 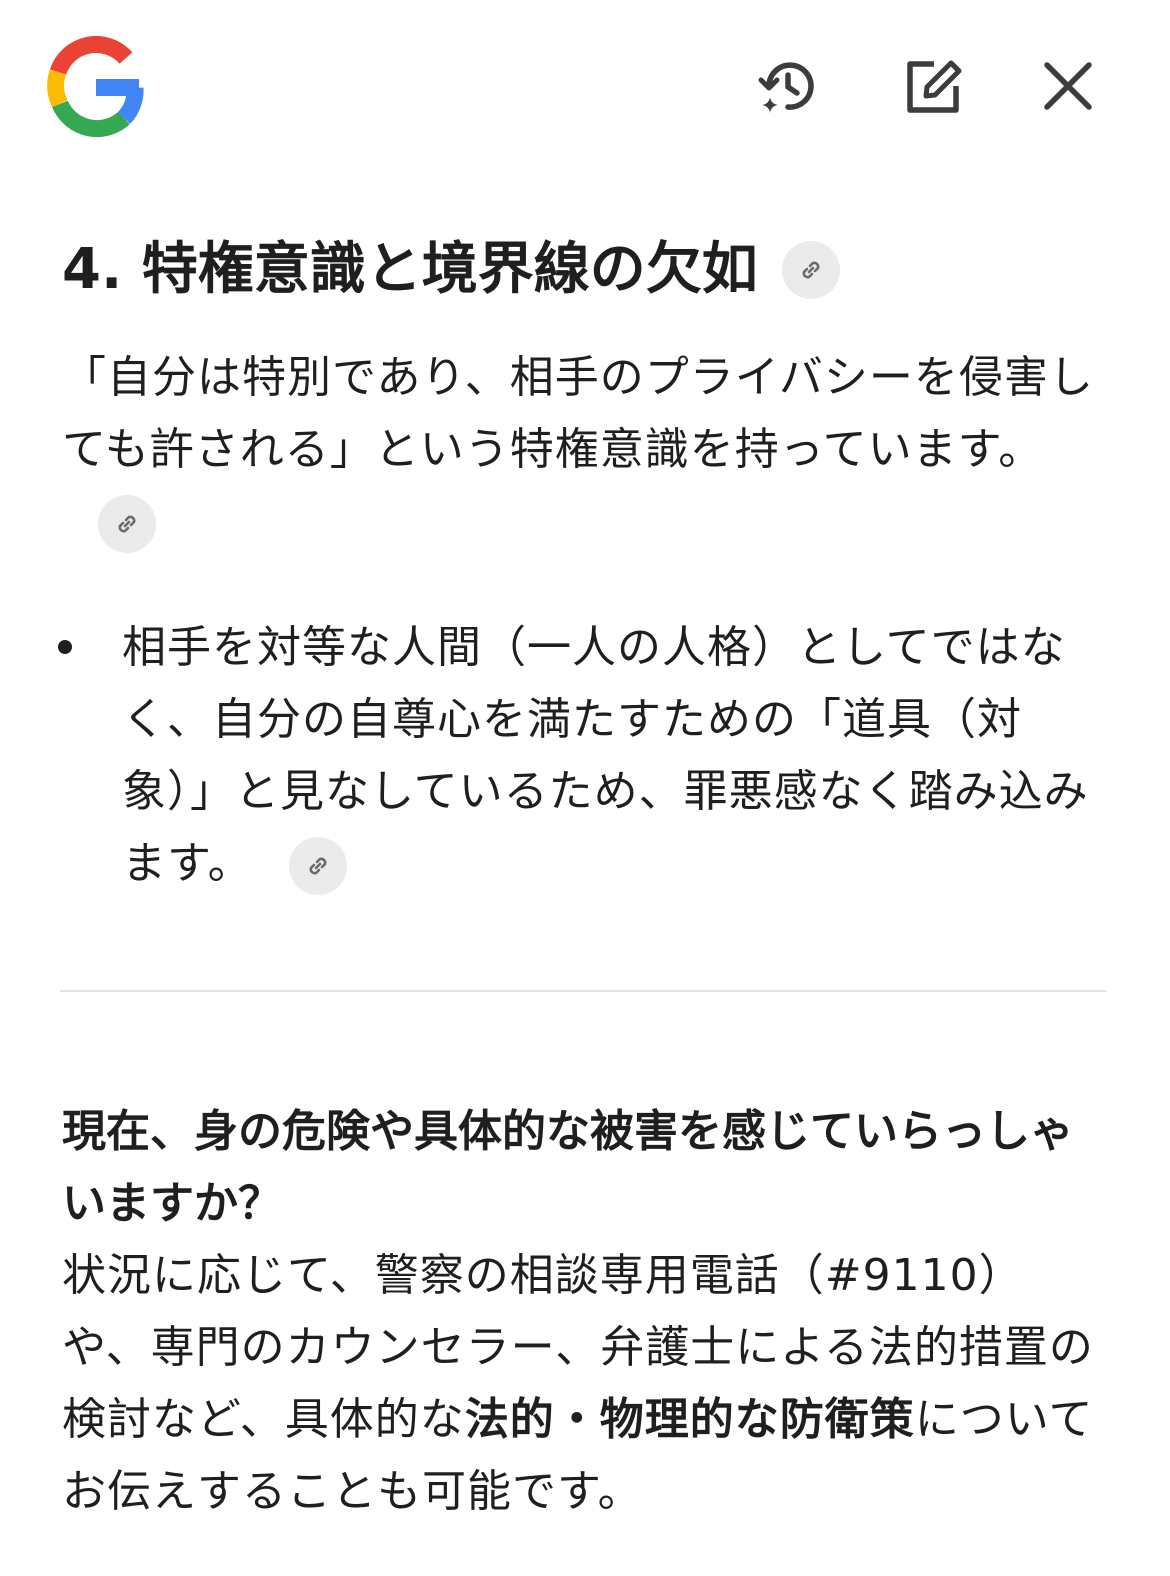 I want to click on followup-answer-bold: 法的・物理的な防衛策, so click(x=689, y=1419).